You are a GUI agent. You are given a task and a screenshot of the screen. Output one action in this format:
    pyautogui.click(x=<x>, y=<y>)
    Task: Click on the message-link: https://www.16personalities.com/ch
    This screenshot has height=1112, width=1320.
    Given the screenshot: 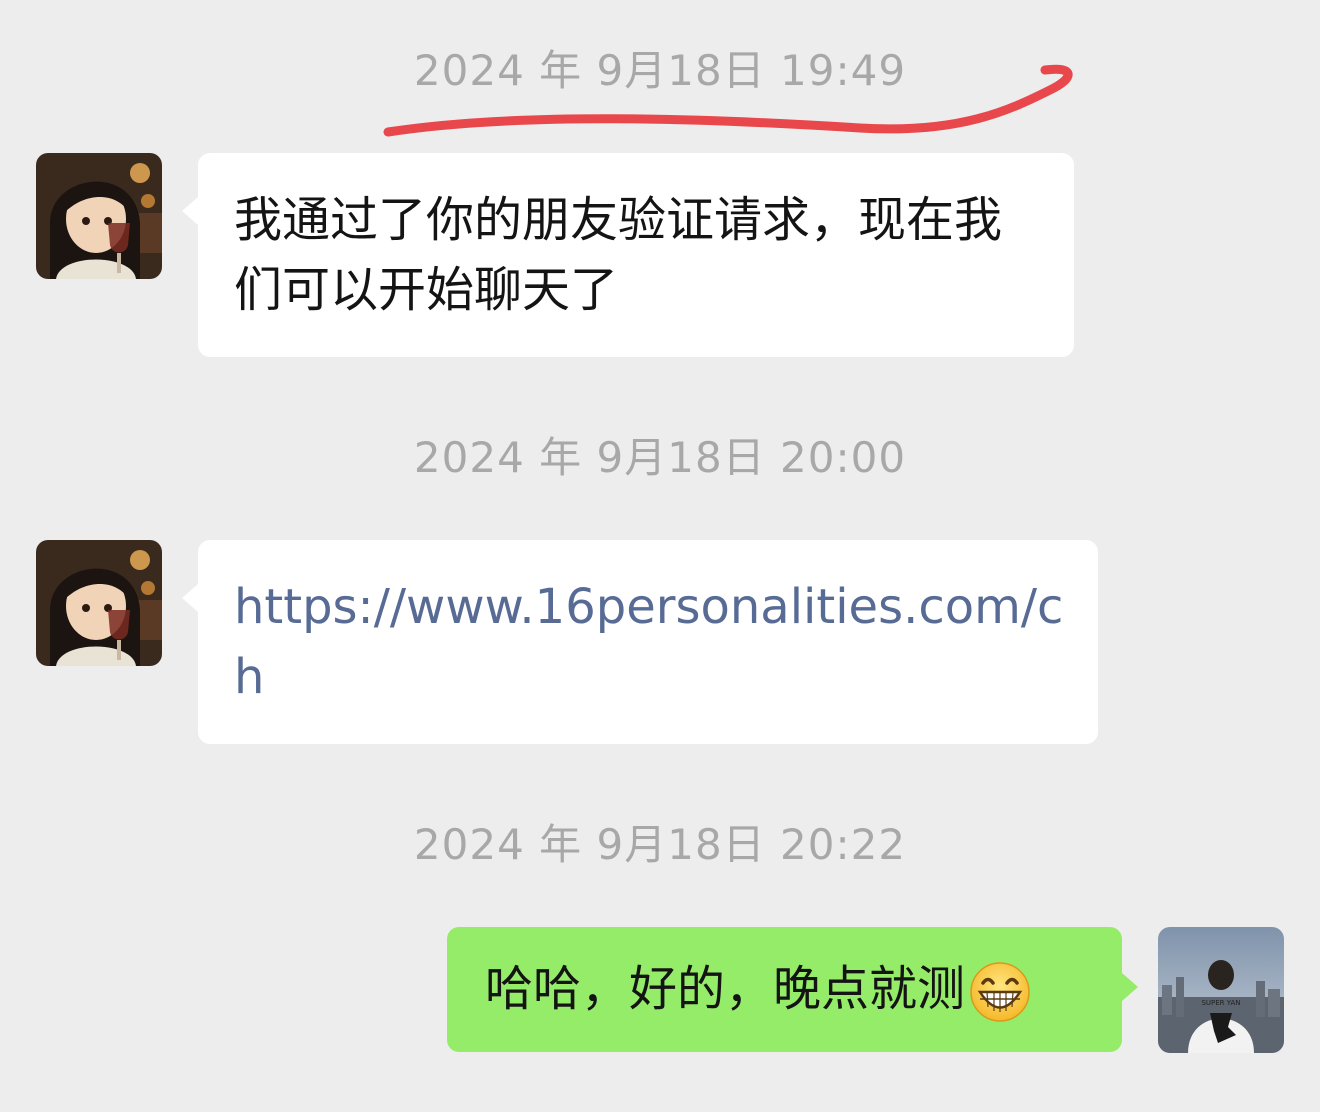 What is the action you would take?
    pyautogui.click(x=648, y=642)
    